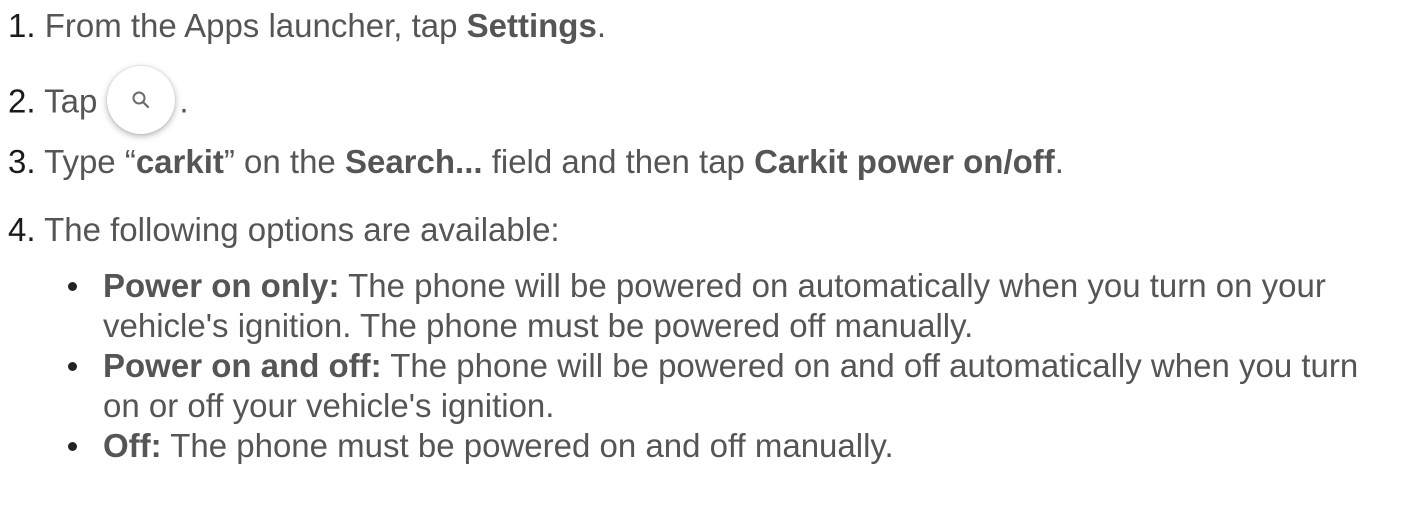 The width and height of the screenshot is (1421, 506). Describe the element at coordinates (22, 161) in the screenshot. I see `step-number: 3.` at that location.